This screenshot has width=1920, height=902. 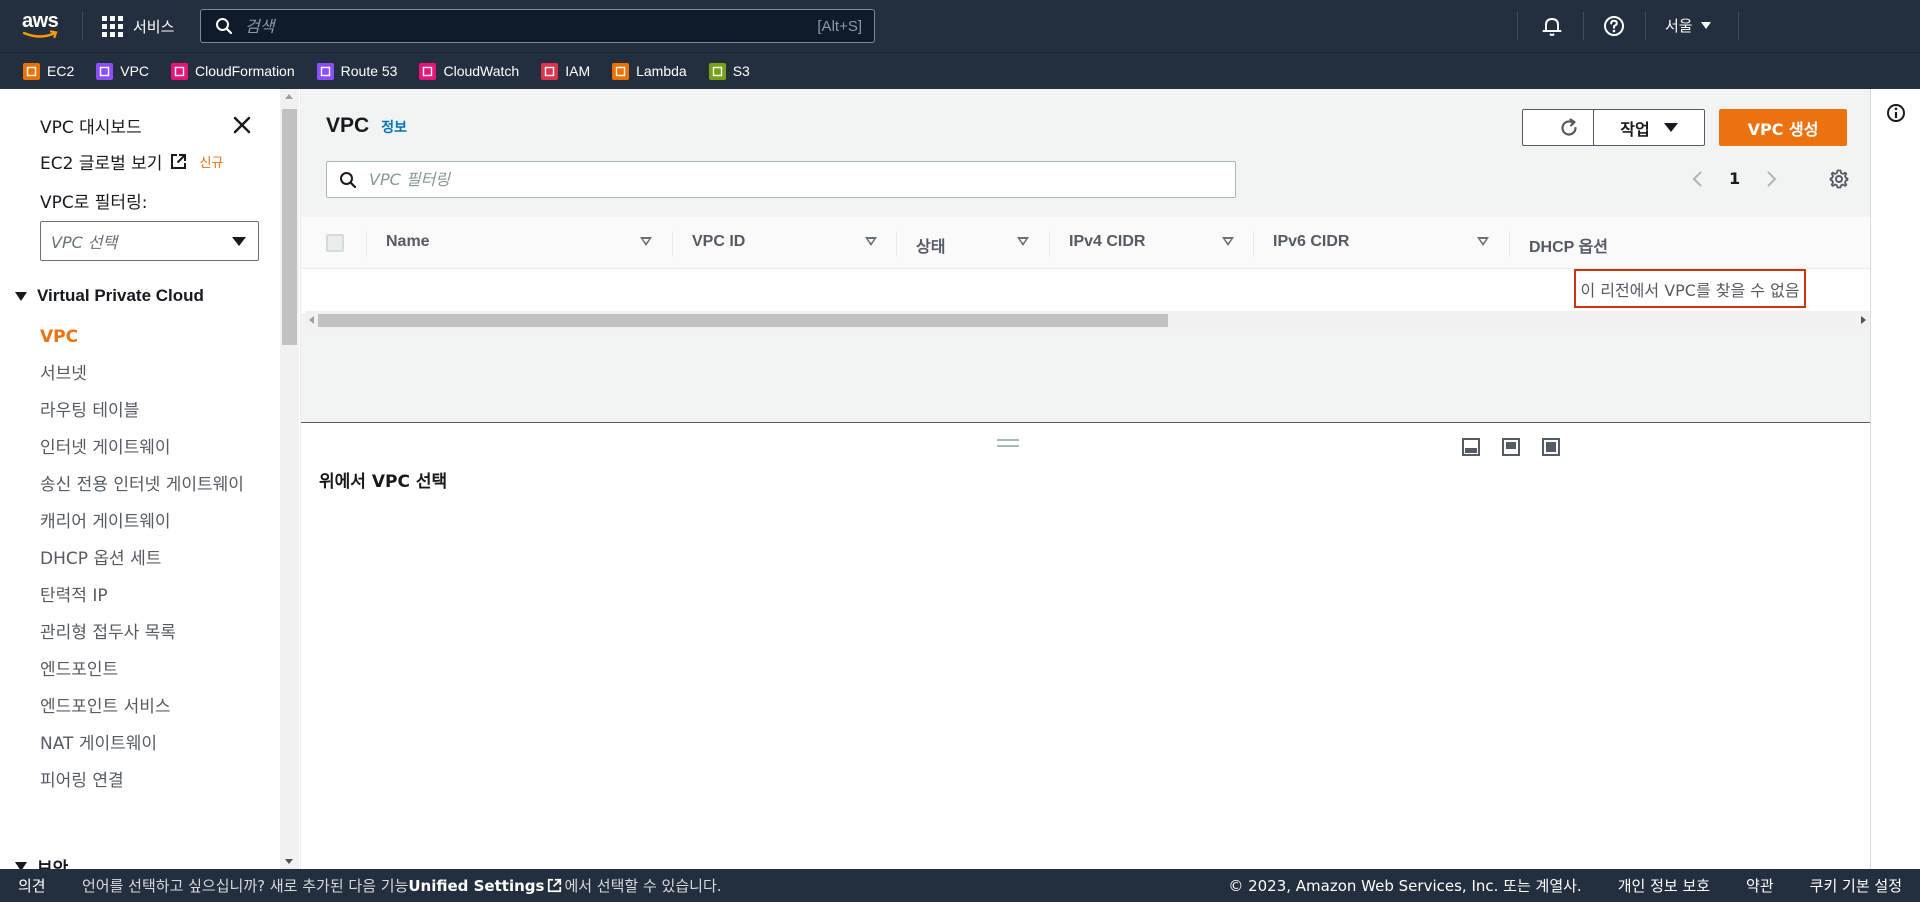 I want to click on sidebar-scrollbar, so click(x=289, y=479).